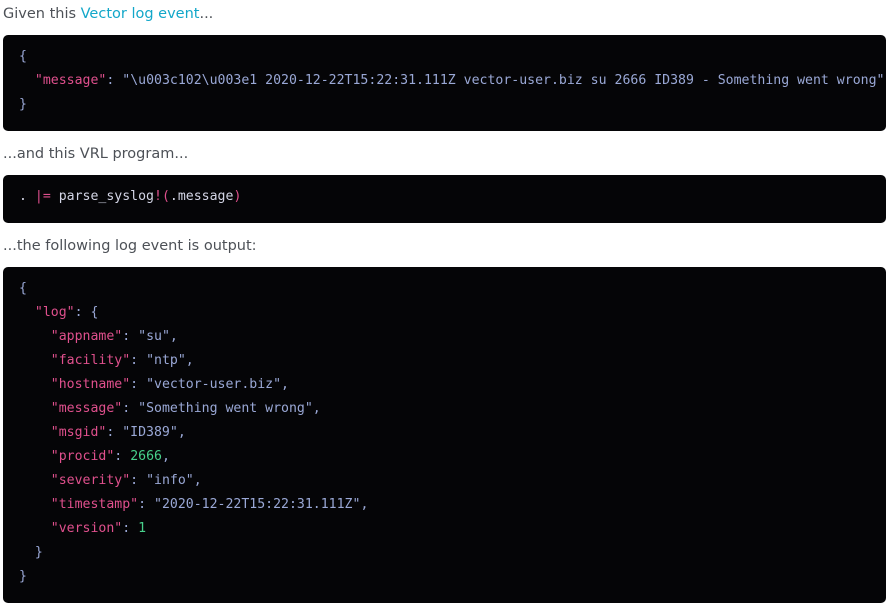 The width and height of the screenshot is (896, 611). I want to click on json-field-line: "appname": "su",, so click(98, 336).